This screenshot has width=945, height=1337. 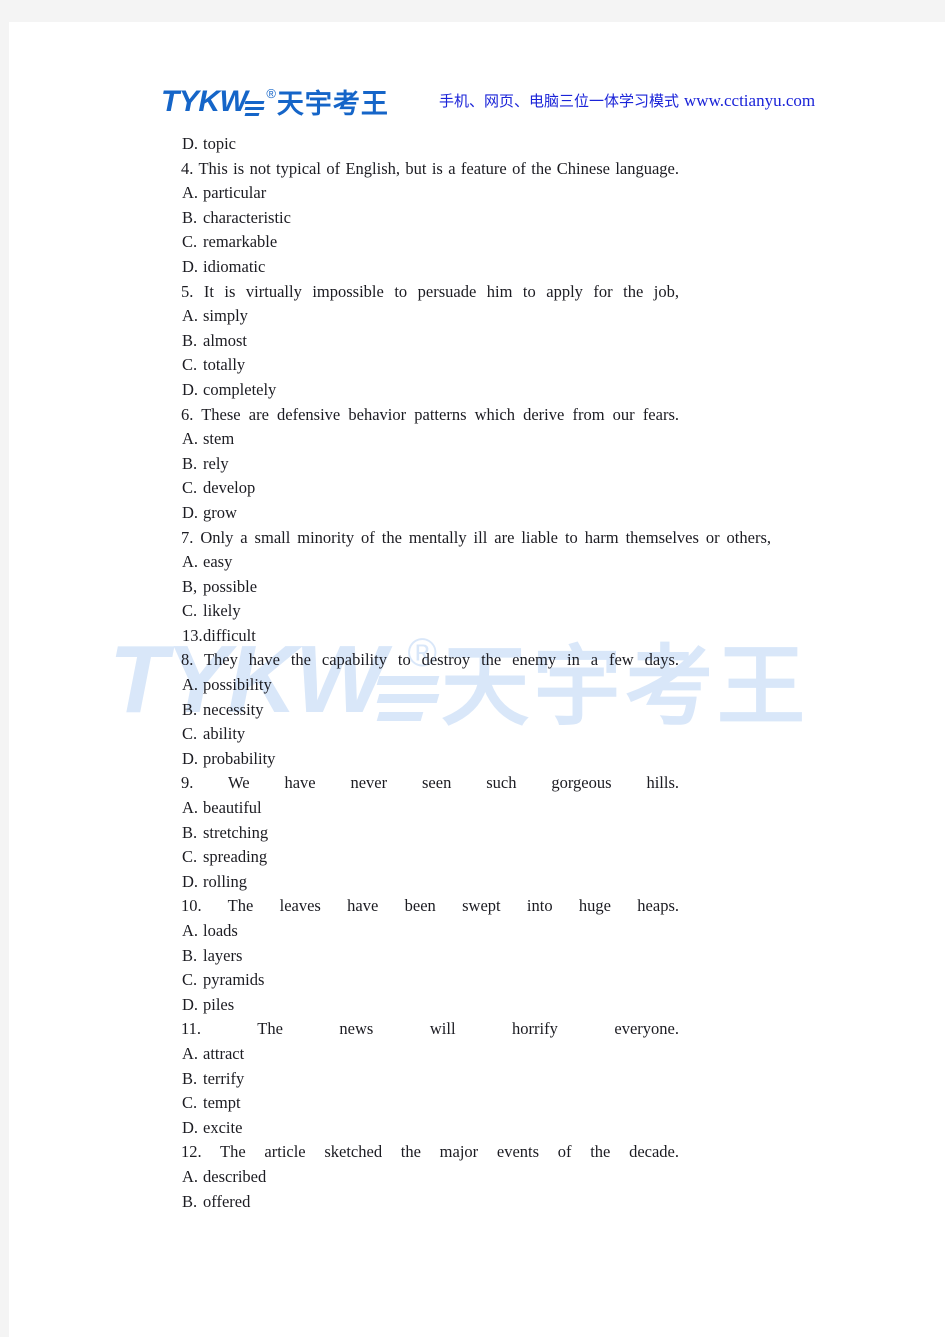 What do you see at coordinates (235, 857) in the screenshot?
I see `option-text: spreading` at bounding box center [235, 857].